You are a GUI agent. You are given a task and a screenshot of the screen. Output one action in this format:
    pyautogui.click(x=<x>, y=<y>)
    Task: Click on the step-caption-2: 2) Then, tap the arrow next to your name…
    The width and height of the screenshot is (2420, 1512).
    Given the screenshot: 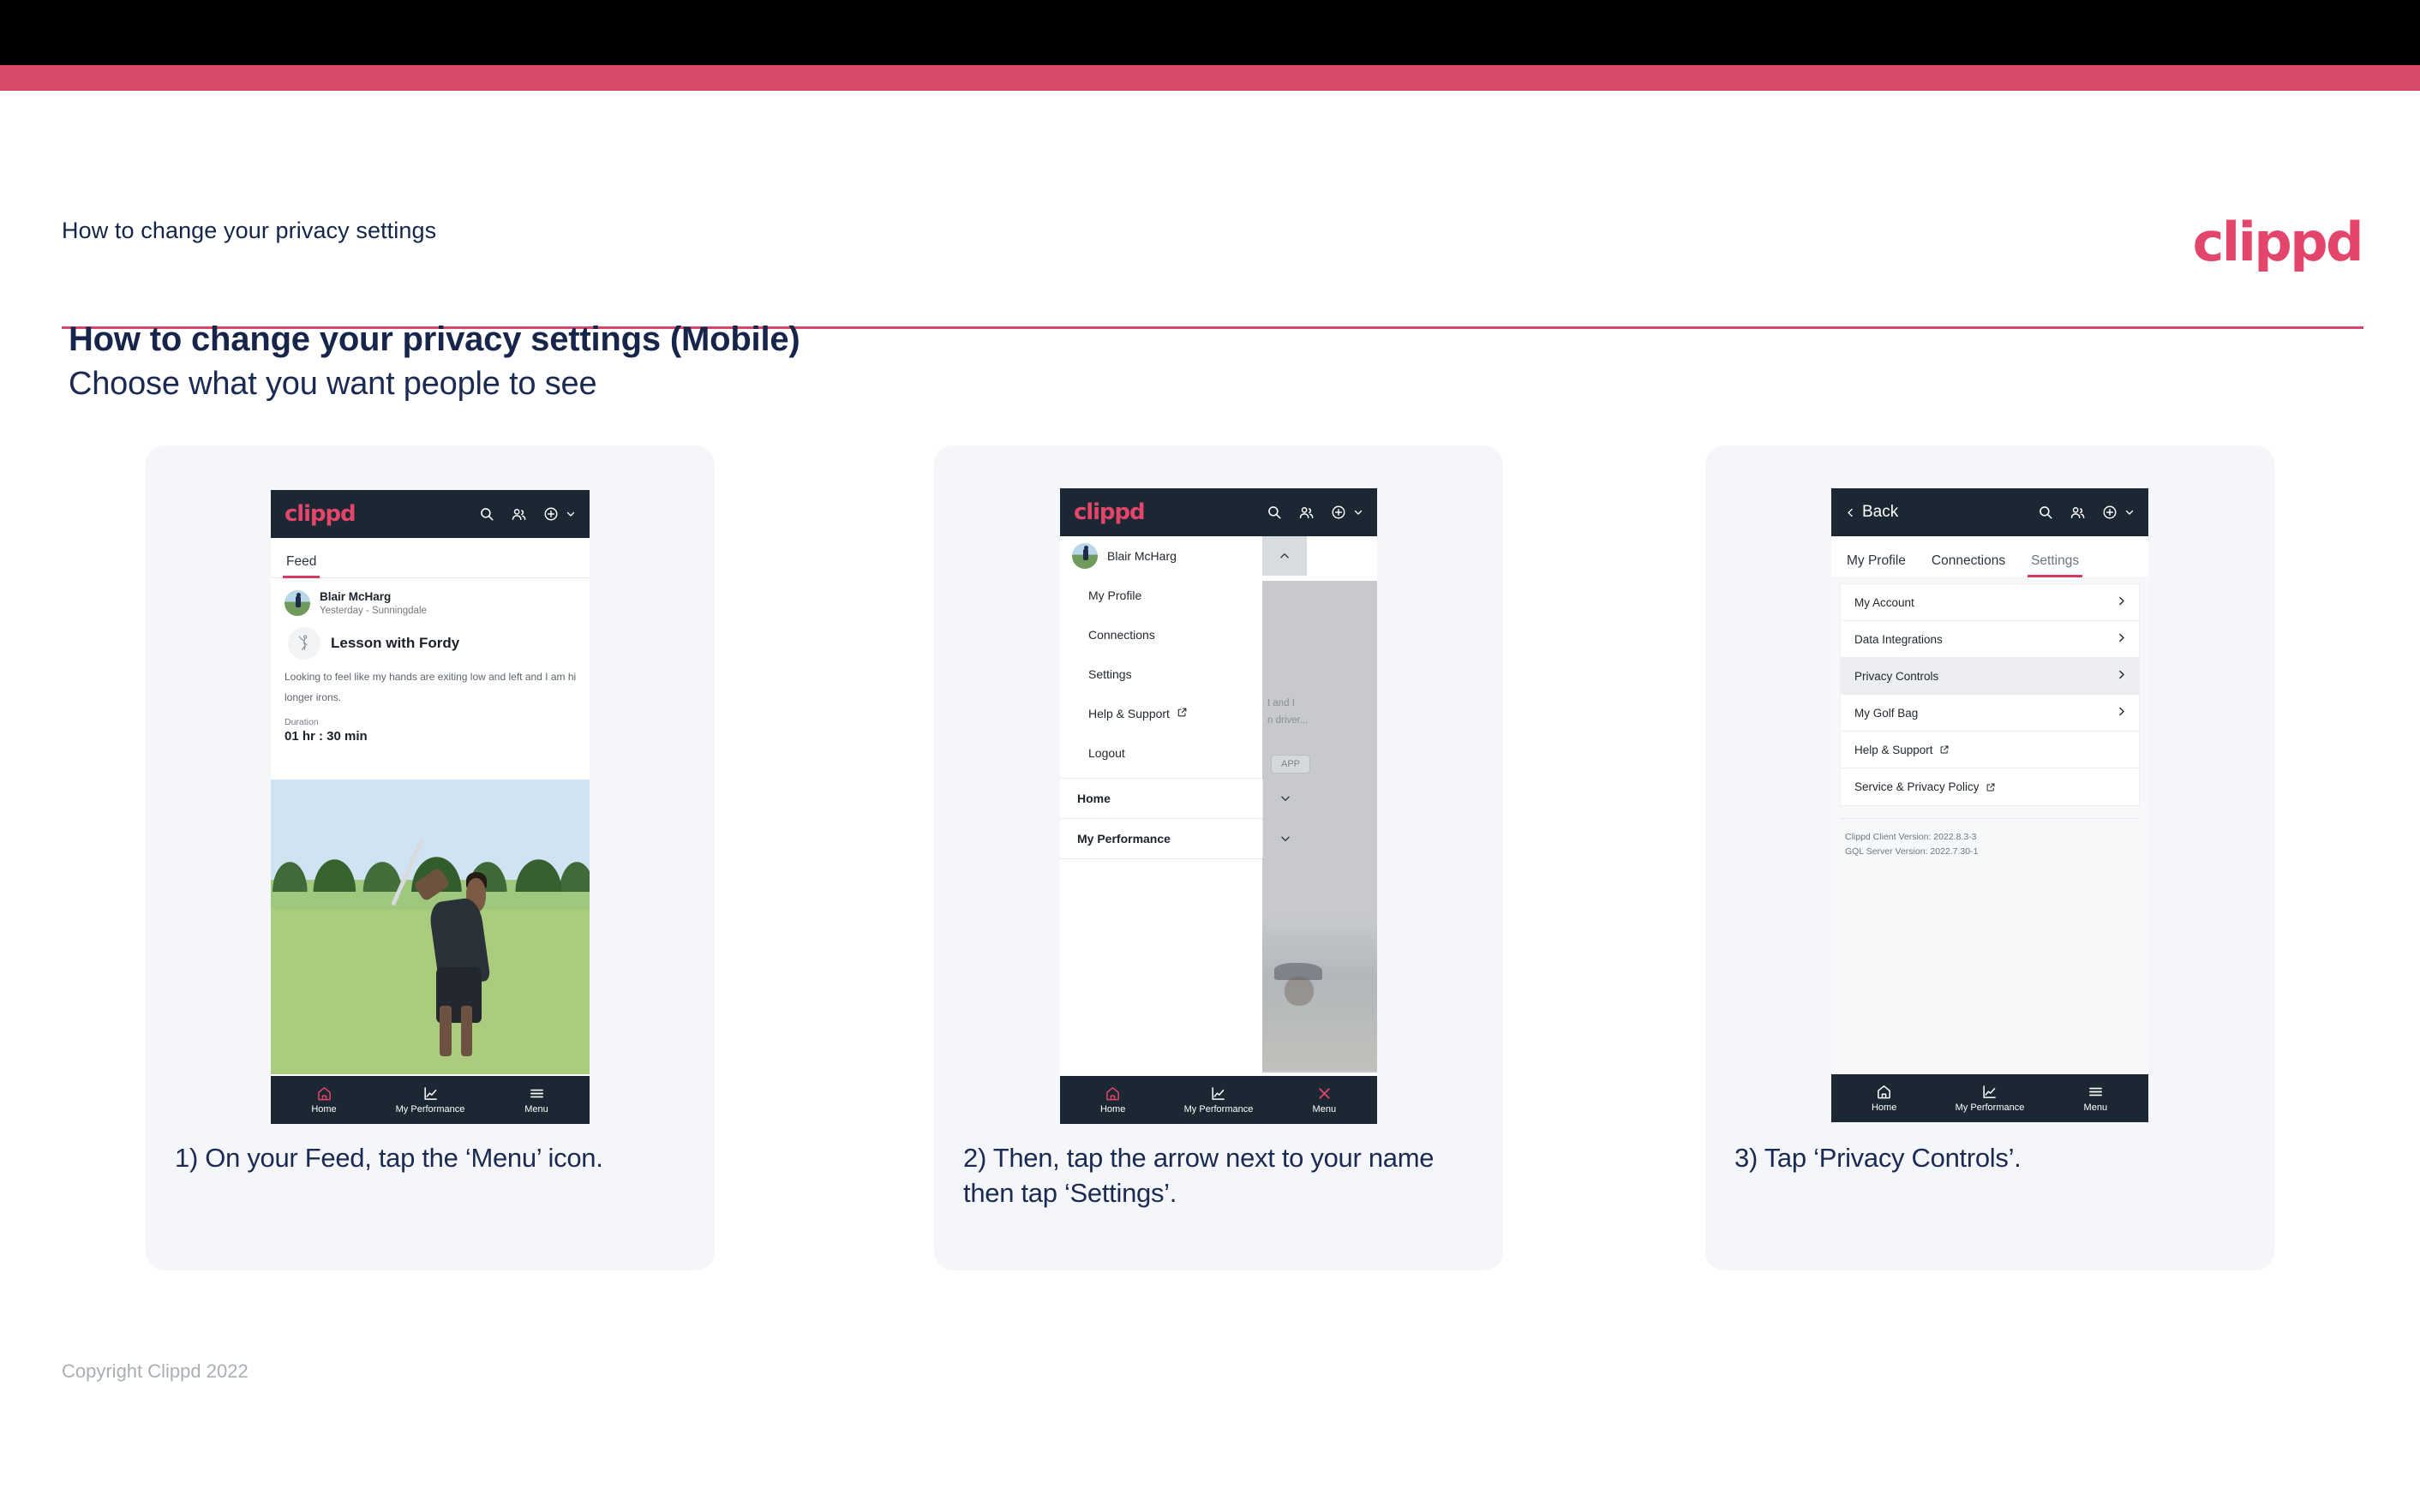 What is the action you would take?
    pyautogui.click(x=1199, y=1175)
    